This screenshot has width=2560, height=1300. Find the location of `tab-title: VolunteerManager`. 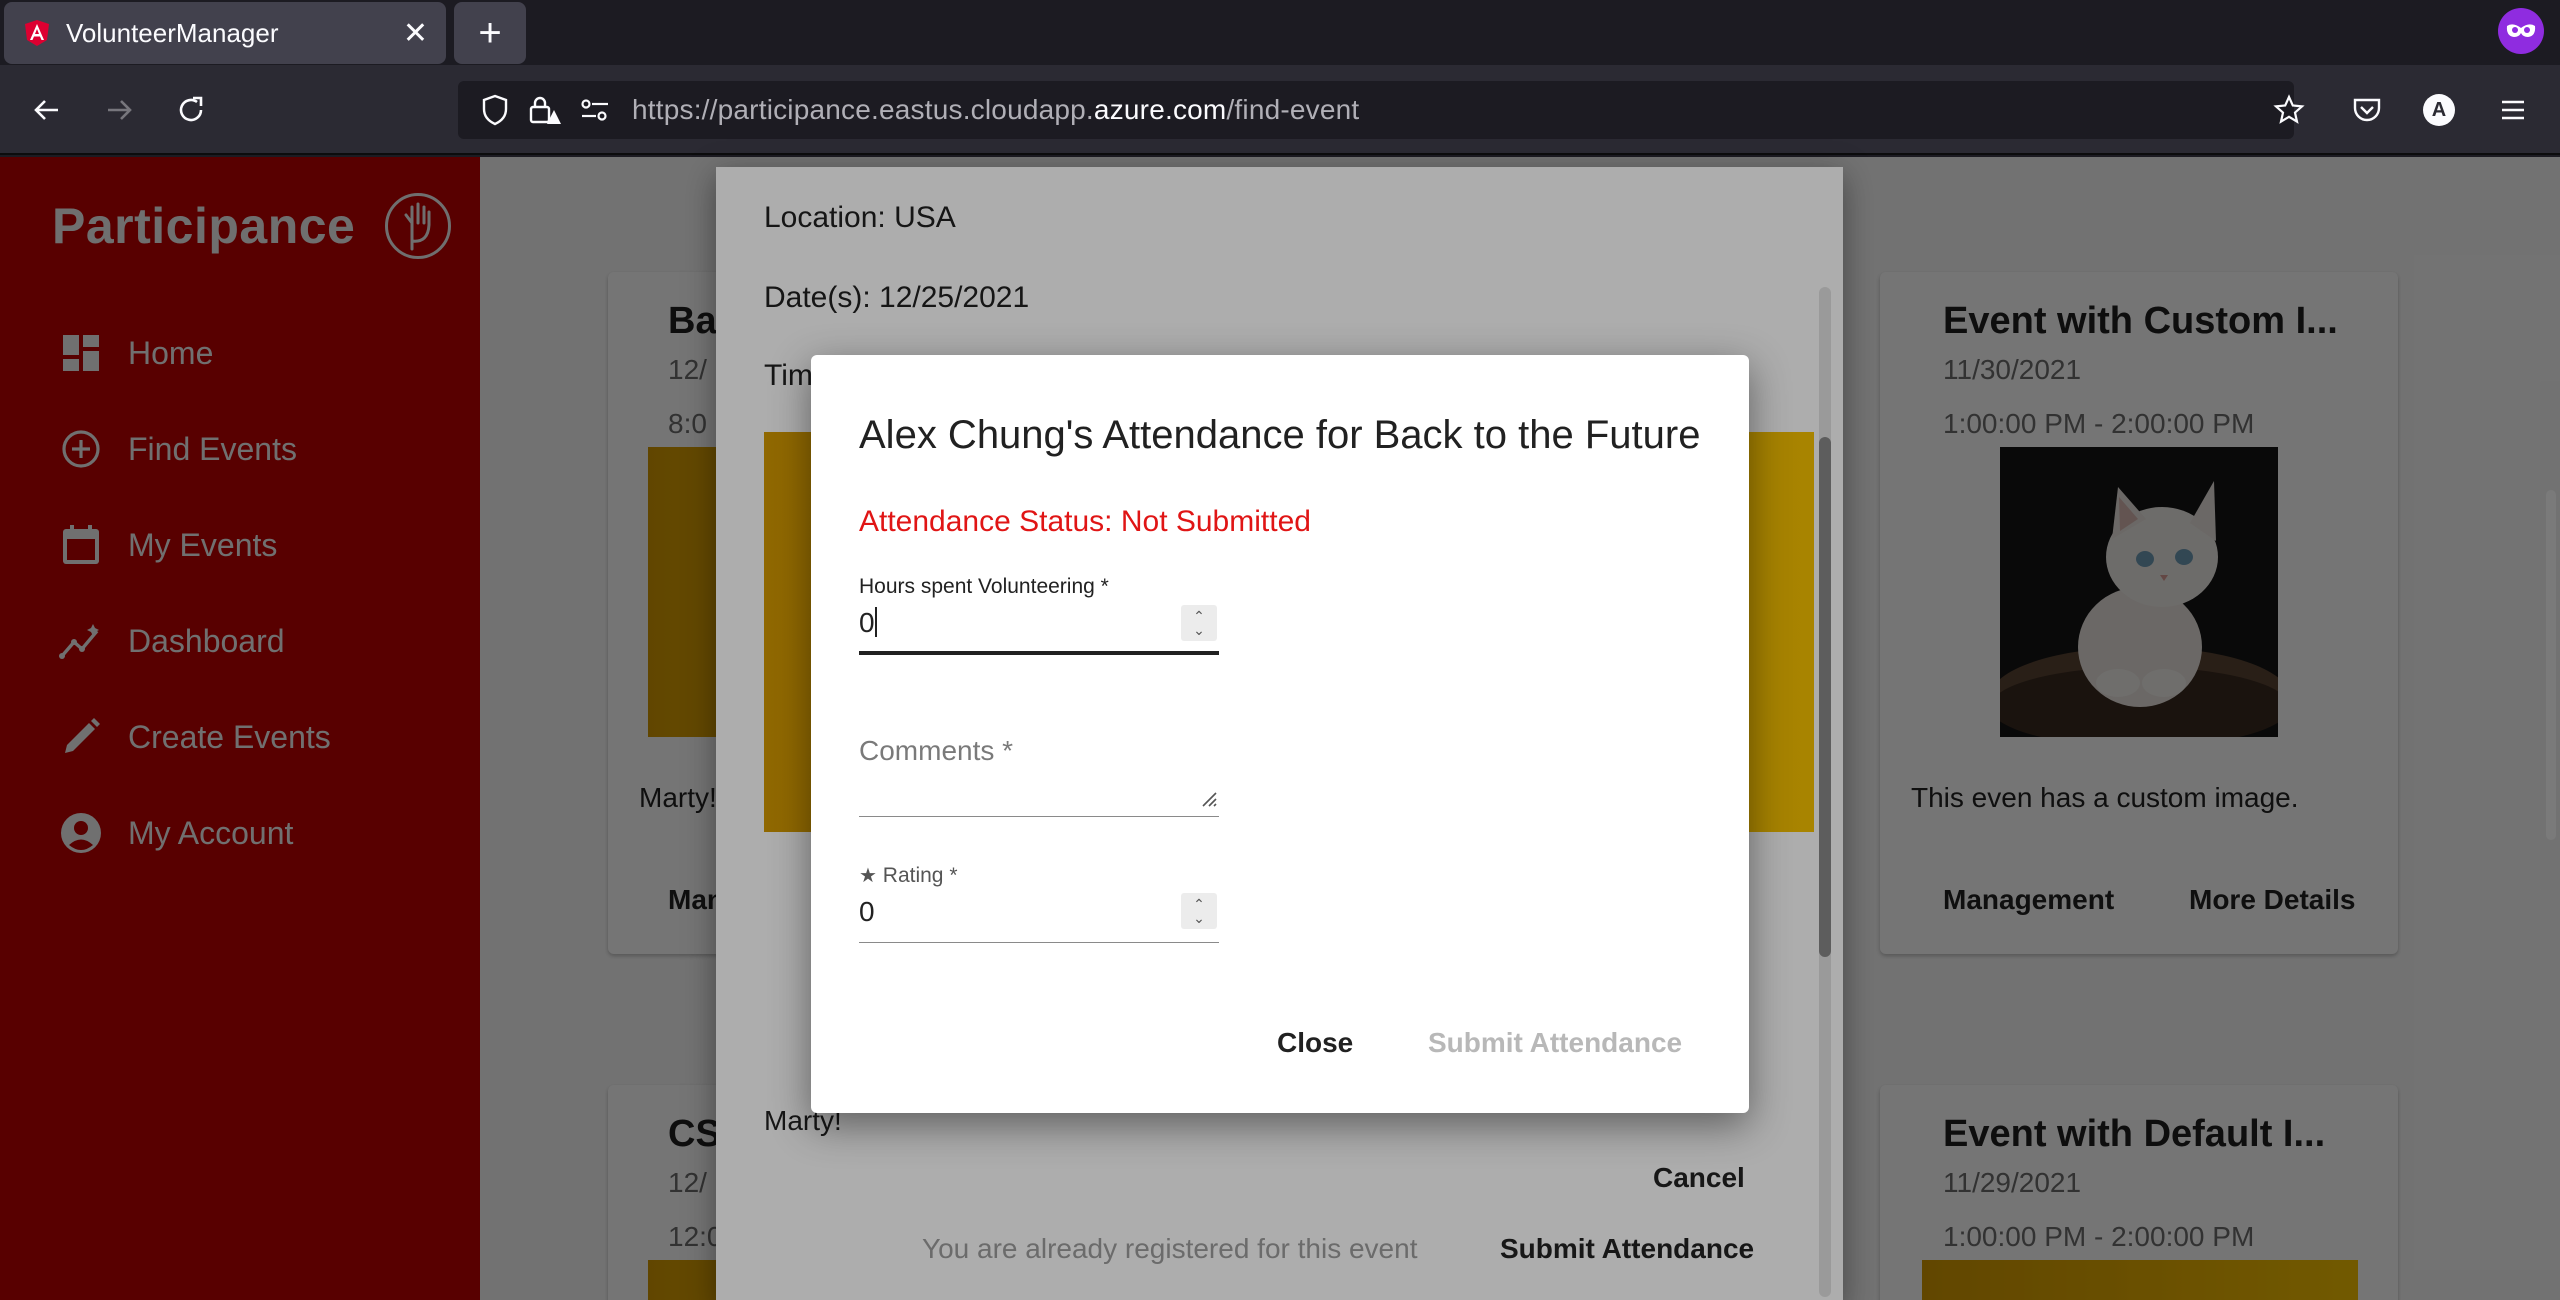

tab-title: VolunteerManager is located at coordinates (172, 32).